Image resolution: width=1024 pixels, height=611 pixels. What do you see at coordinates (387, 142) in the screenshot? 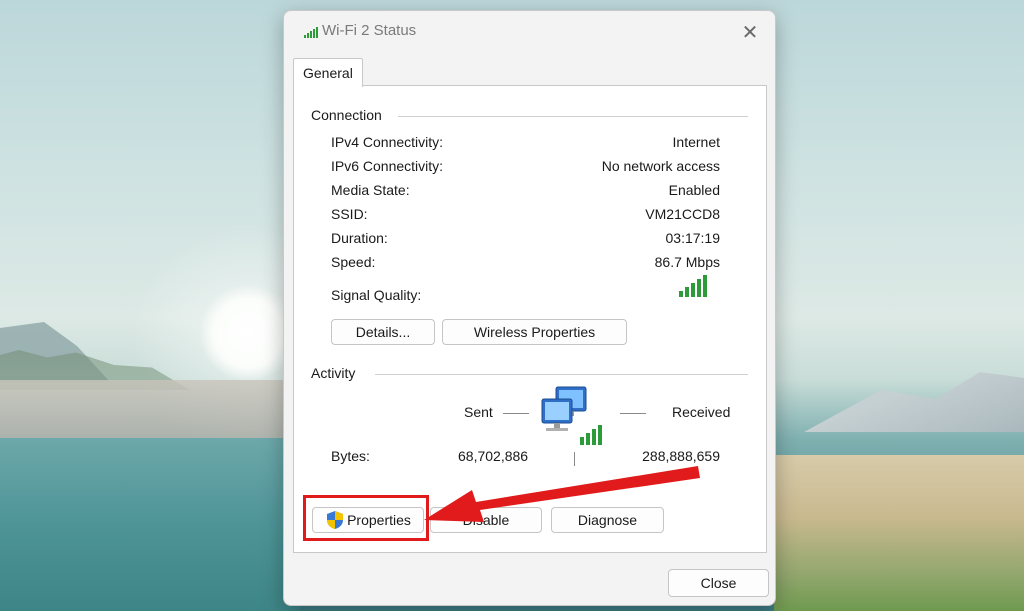
I see `ipv4-label: IPv4 Connectivity:` at bounding box center [387, 142].